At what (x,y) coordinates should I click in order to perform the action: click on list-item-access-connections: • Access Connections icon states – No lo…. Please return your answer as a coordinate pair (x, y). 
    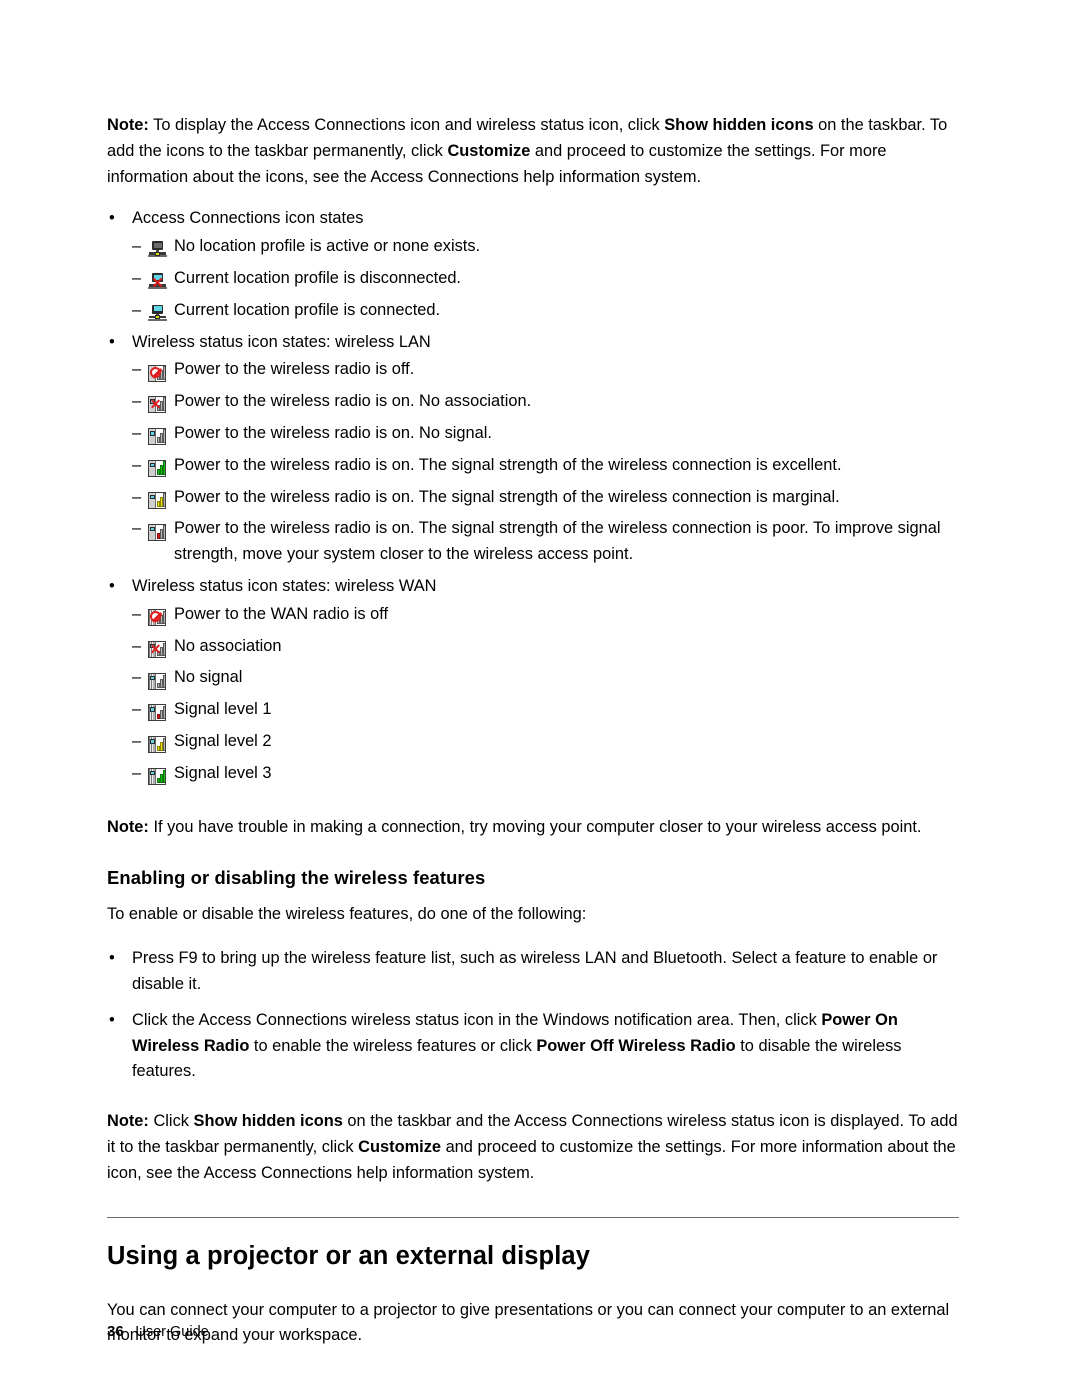
    Looking at the image, I should click on (536, 264).